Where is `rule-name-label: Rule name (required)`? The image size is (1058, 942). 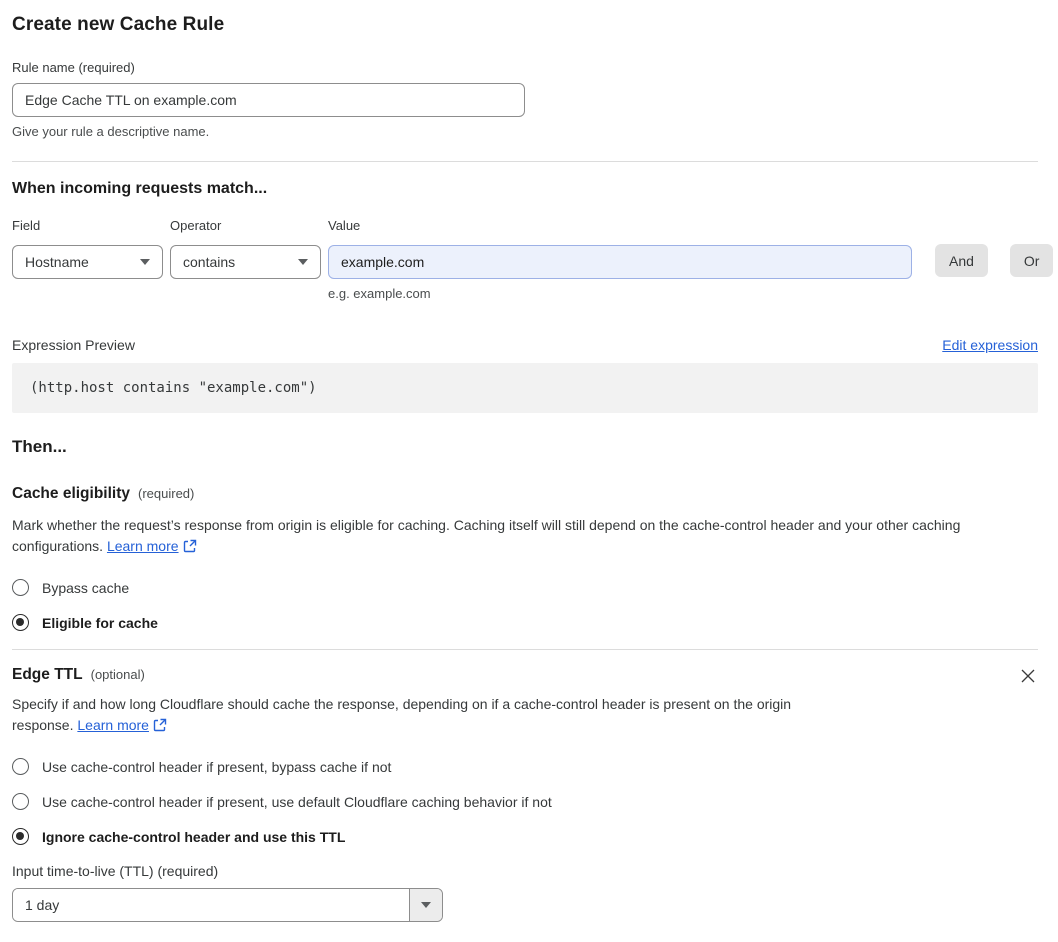 rule-name-label: Rule name (required) is located at coordinates (73, 67).